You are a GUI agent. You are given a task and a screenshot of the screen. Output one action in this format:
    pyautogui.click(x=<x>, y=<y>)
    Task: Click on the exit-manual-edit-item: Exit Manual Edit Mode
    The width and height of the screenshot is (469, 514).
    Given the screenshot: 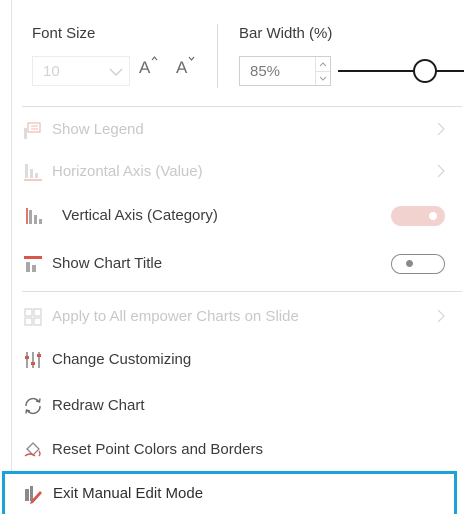 What is the action you would take?
    pyautogui.click(x=229, y=492)
    